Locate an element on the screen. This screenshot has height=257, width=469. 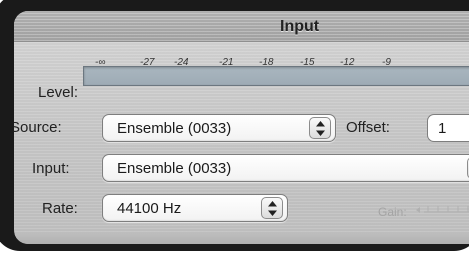
source-stepper is located at coordinates (320, 128).